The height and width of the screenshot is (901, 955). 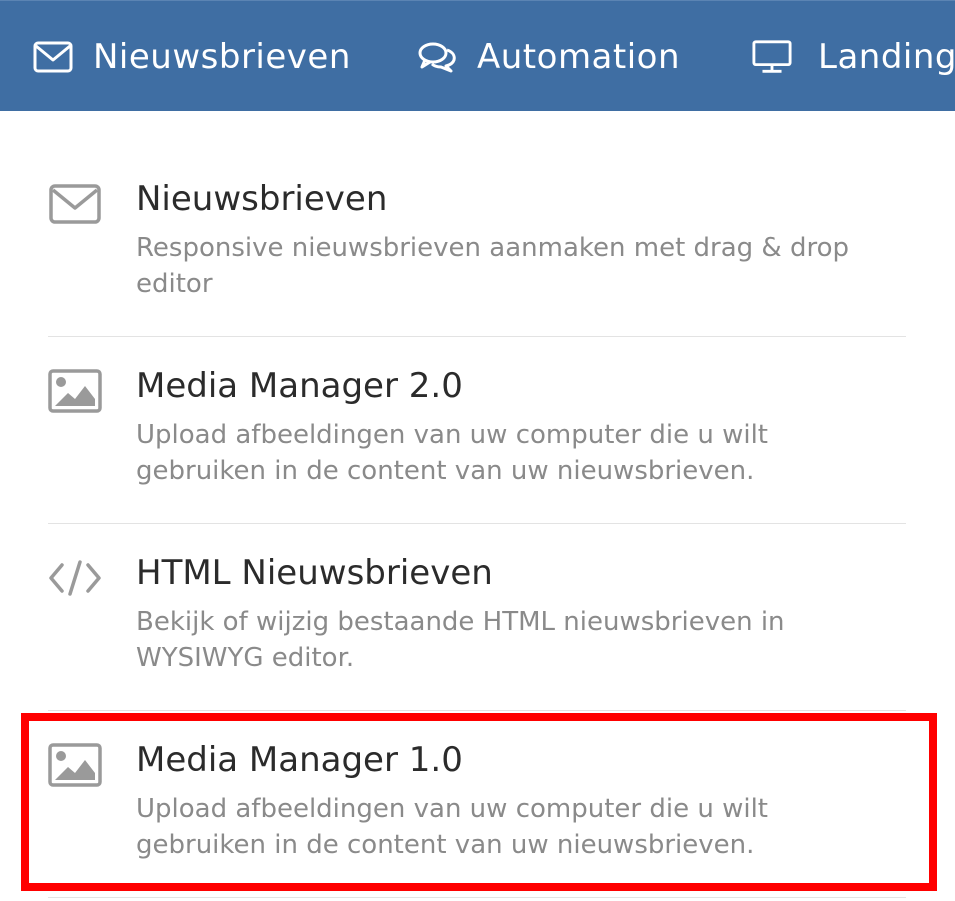 What do you see at coordinates (262, 199) in the screenshot?
I see `menu-item-title: Nieuwsbrieven` at bounding box center [262, 199].